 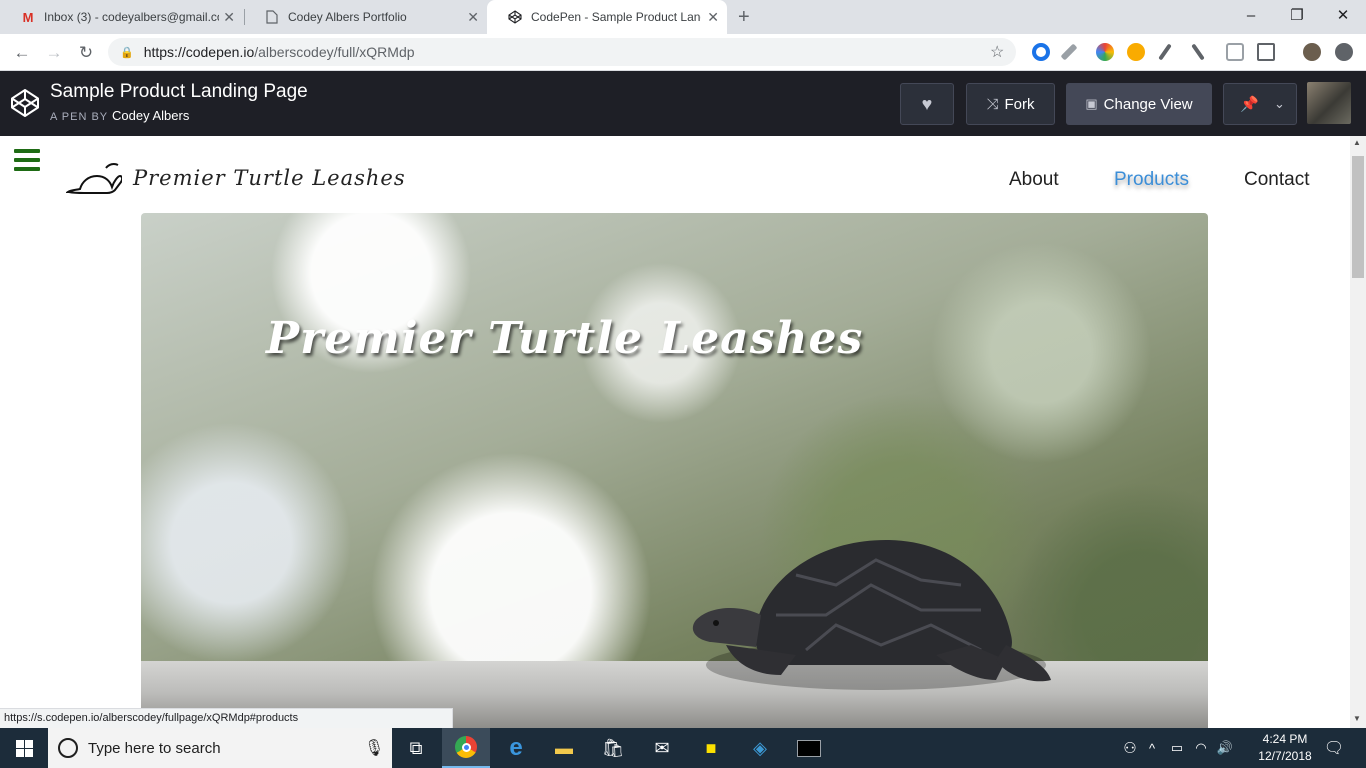 I want to click on bookmark-star-icon: ☆, so click(x=997, y=52).